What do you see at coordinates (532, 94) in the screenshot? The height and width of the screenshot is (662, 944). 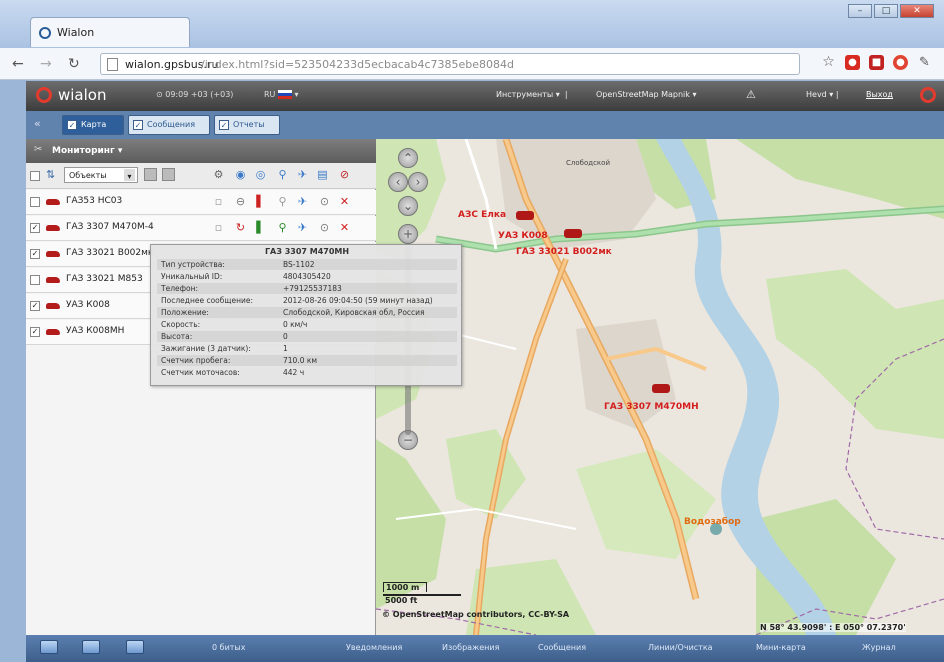 I see `tools-menu: Инструменты ▾ |` at bounding box center [532, 94].